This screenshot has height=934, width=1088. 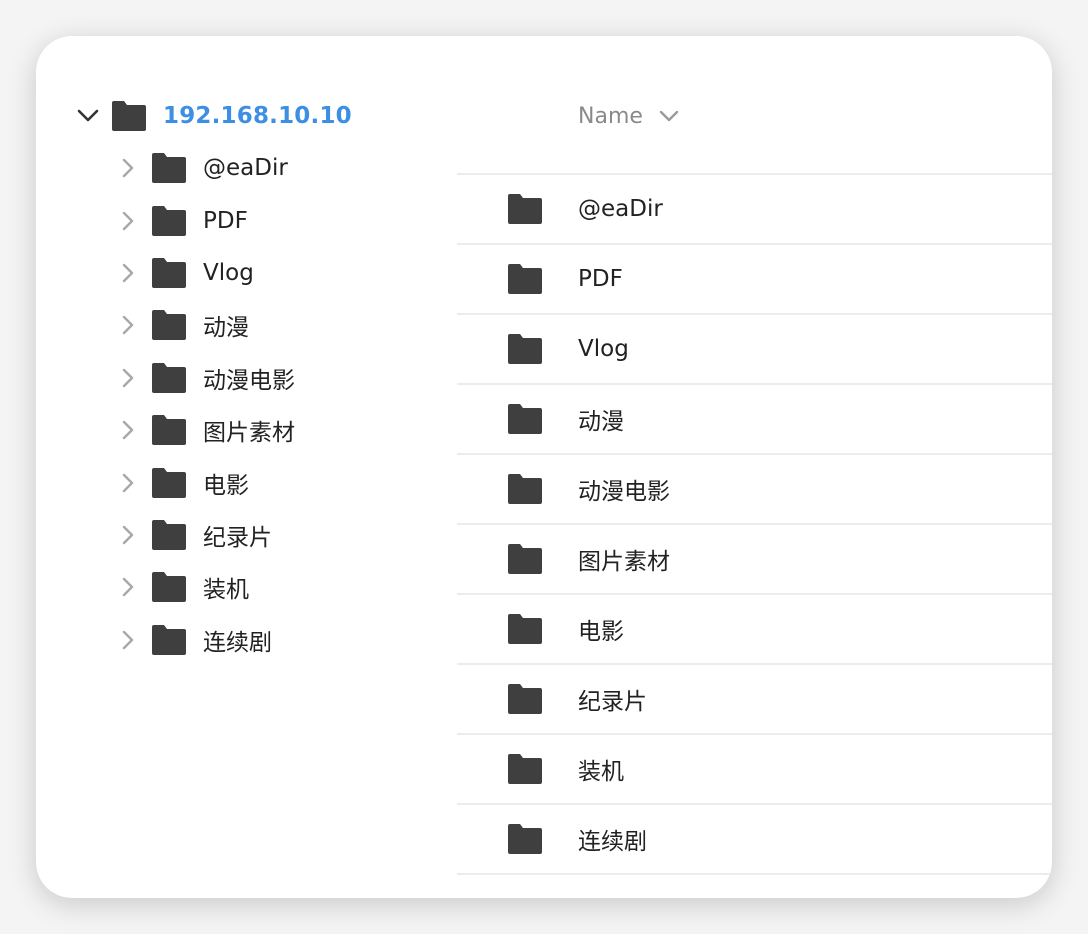 What do you see at coordinates (237, 537) in the screenshot?
I see `tree-item-label: 纪录片` at bounding box center [237, 537].